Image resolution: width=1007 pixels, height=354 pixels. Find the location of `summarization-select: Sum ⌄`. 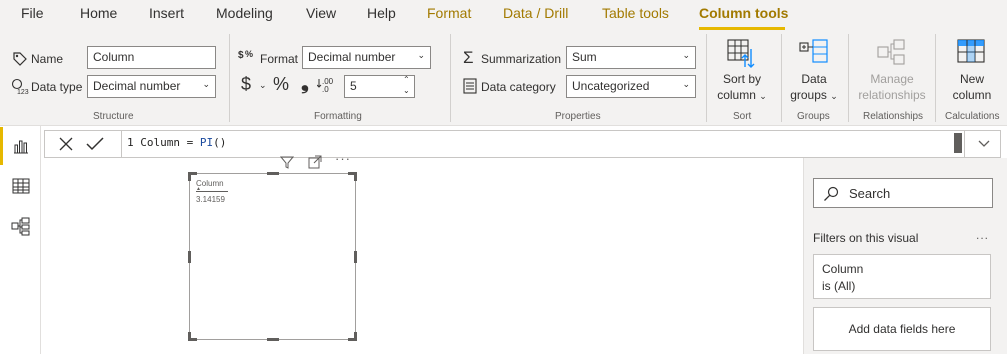

summarization-select: Sum ⌄ is located at coordinates (631, 57).